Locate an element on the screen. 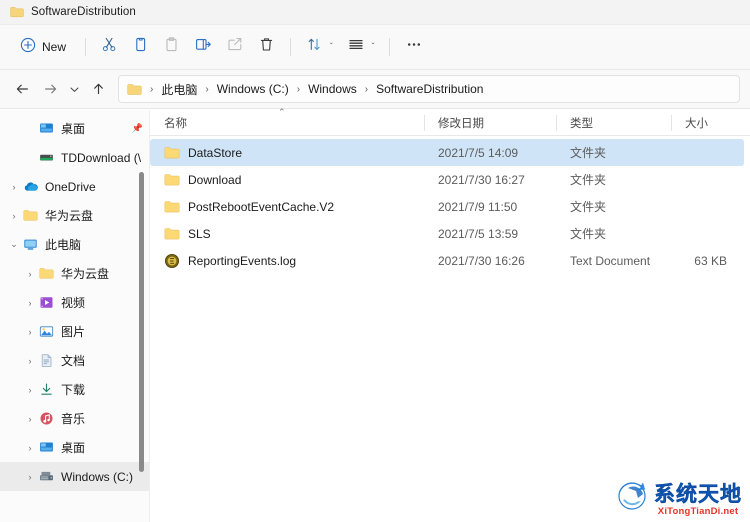 This screenshot has height=522, width=750. sidebar-item-4: ⌄ 此电脑 is located at coordinates (74, 244).